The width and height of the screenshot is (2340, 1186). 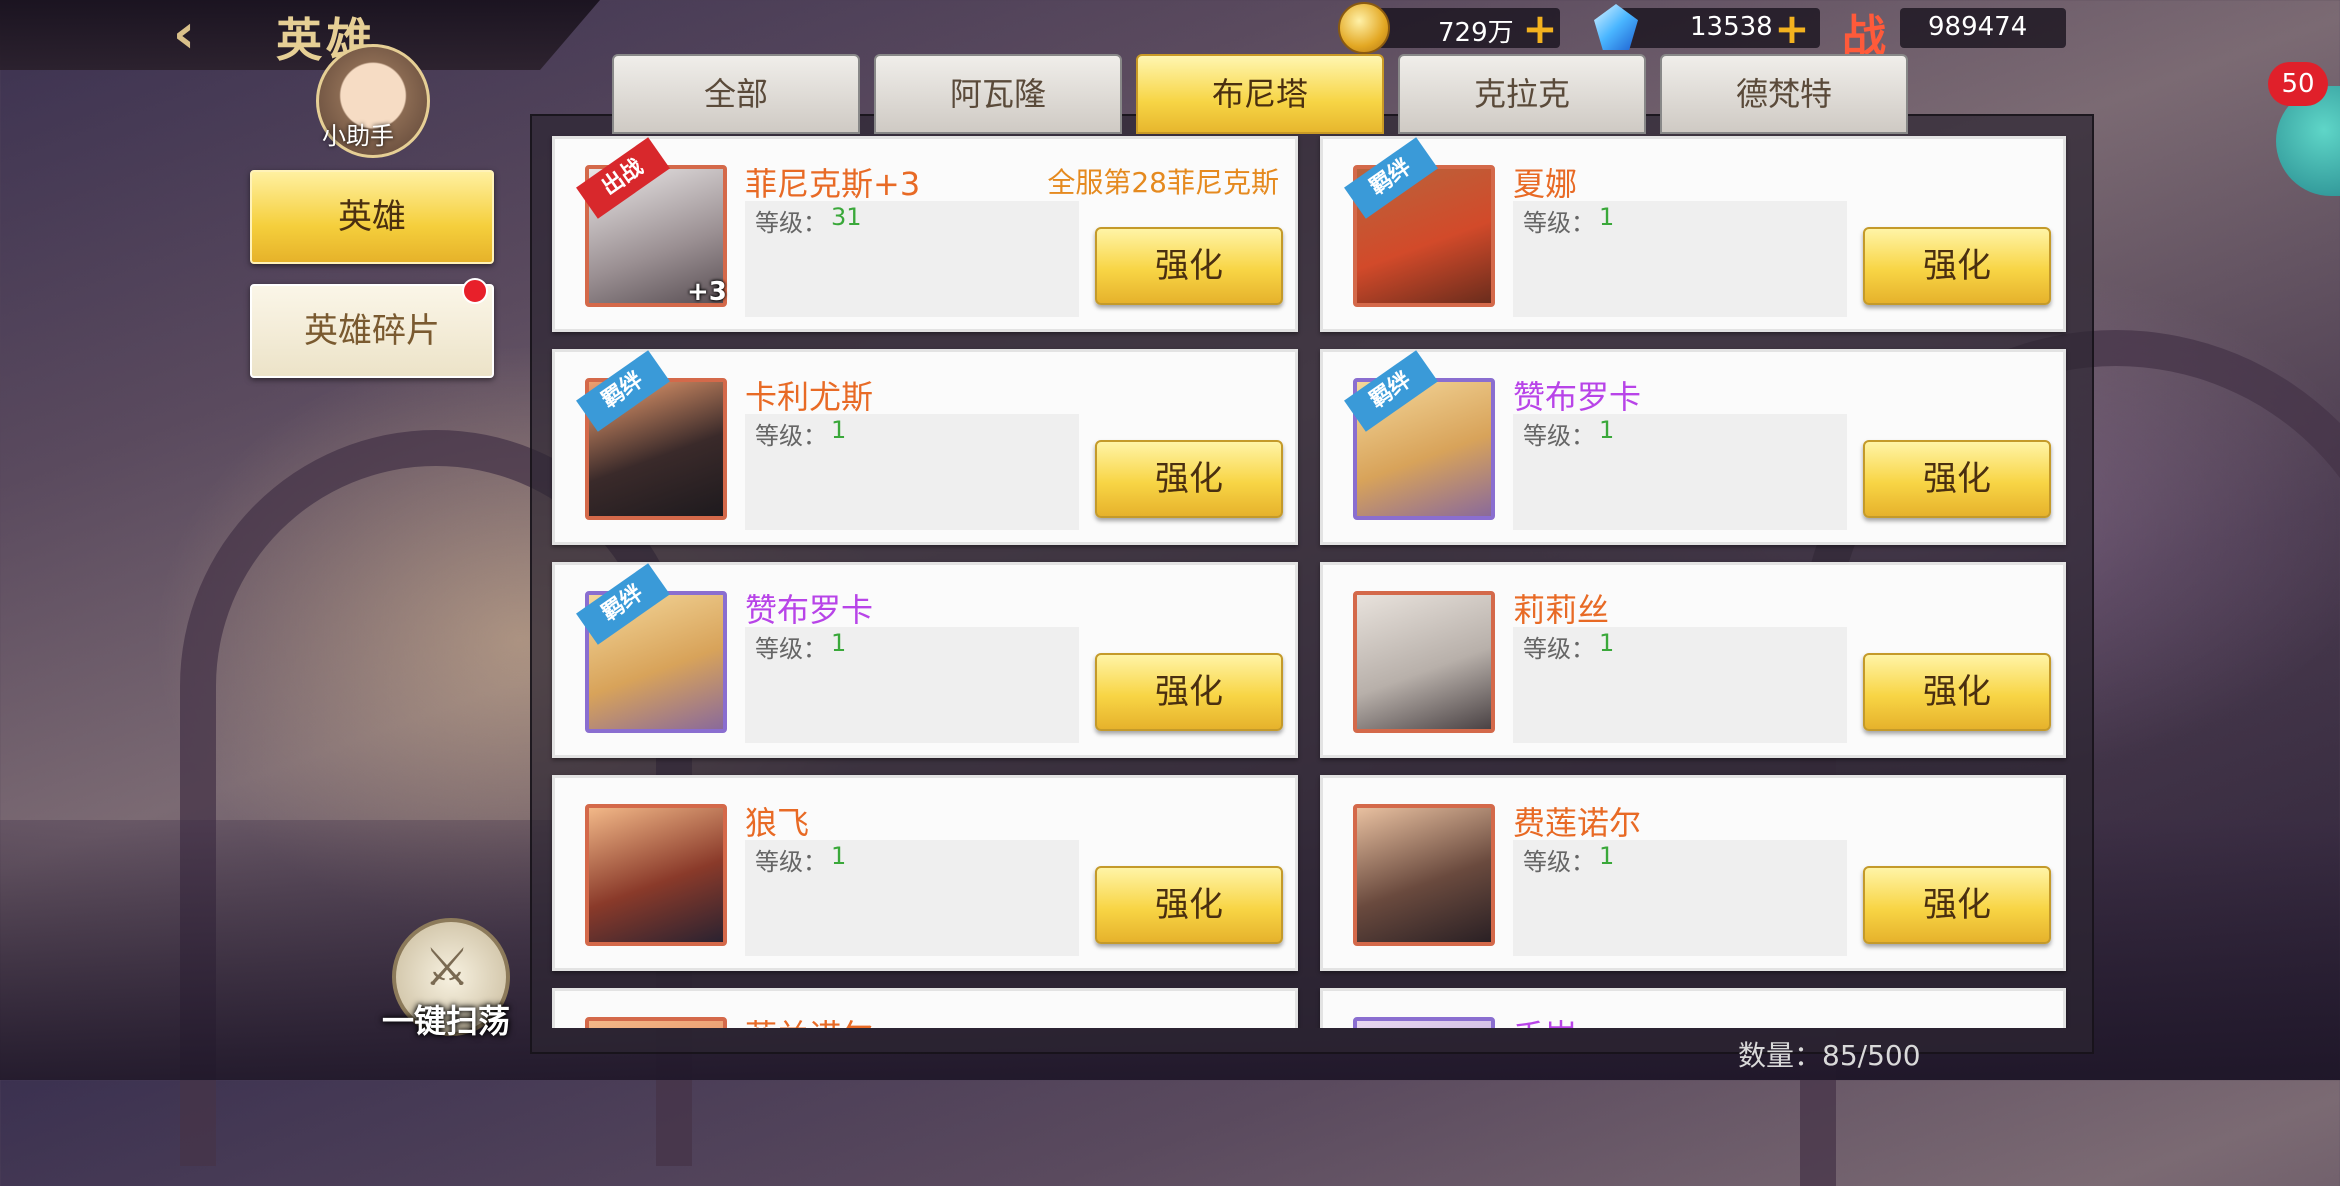 I want to click on nav-fragments-button: 英雄碎片, so click(x=372, y=331).